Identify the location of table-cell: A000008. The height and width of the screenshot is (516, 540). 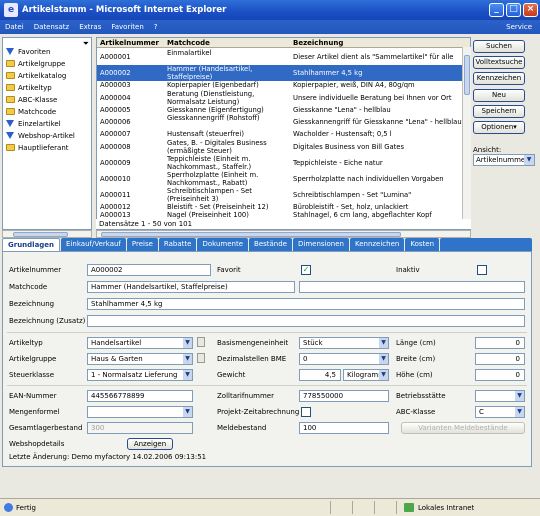
(115, 146).